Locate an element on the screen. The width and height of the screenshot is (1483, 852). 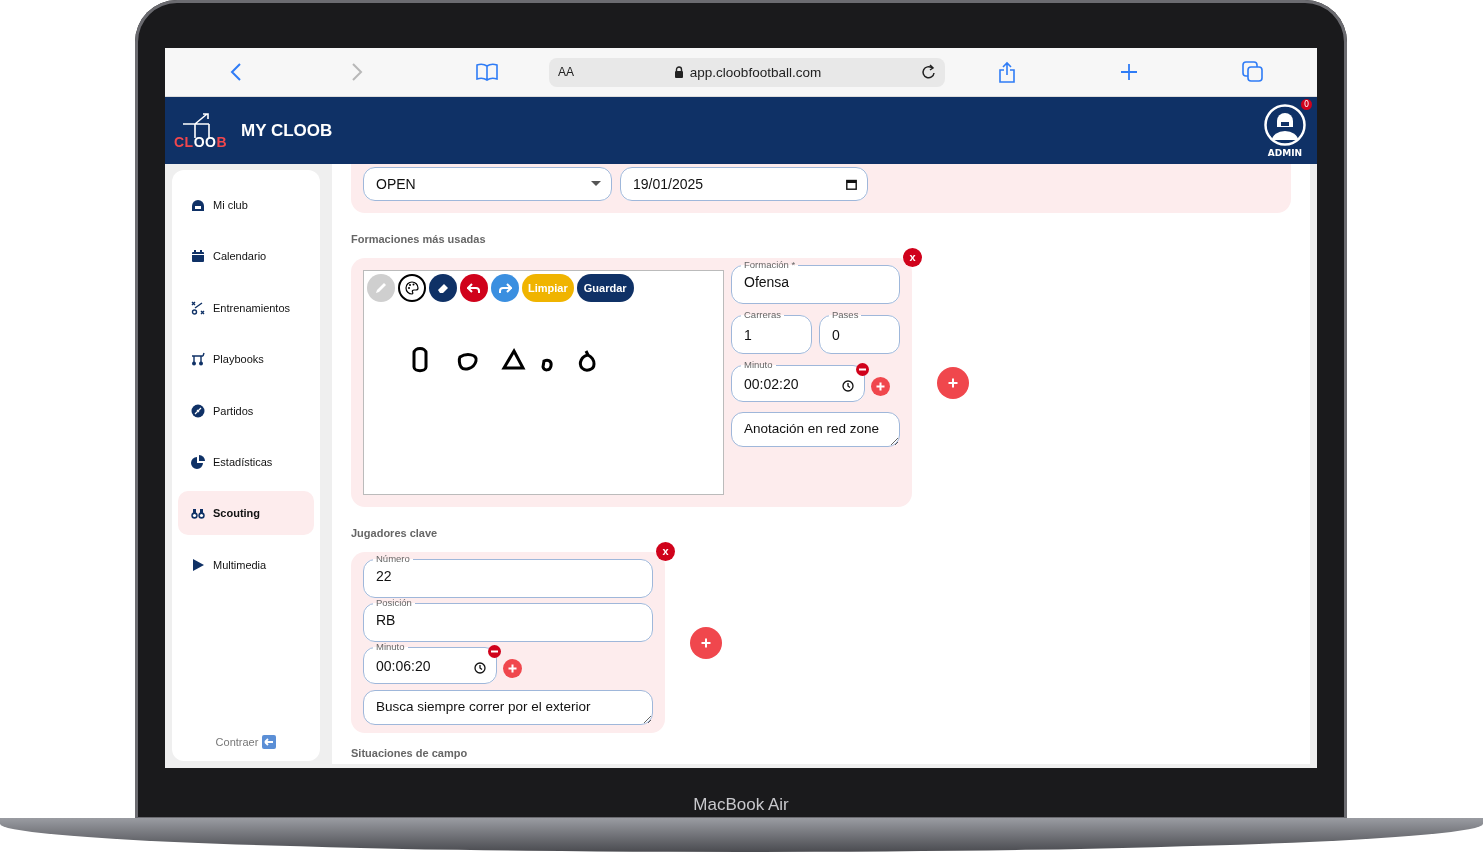
field-value: OPEN is located at coordinates (396, 184).